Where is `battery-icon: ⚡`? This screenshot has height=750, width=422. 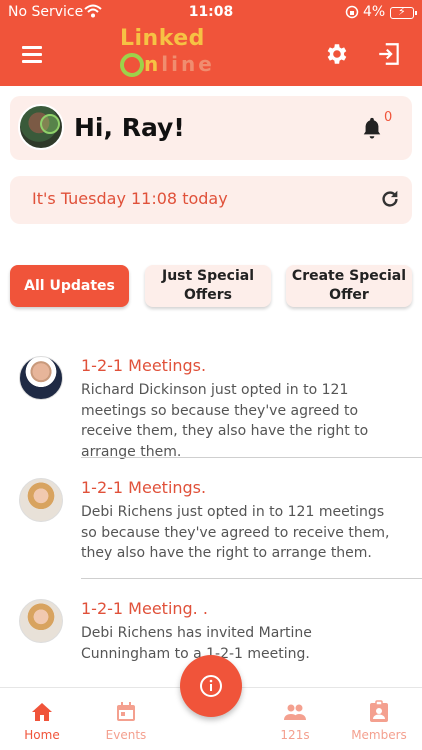
battery-icon: ⚡ is located at coordinates (403, 12).